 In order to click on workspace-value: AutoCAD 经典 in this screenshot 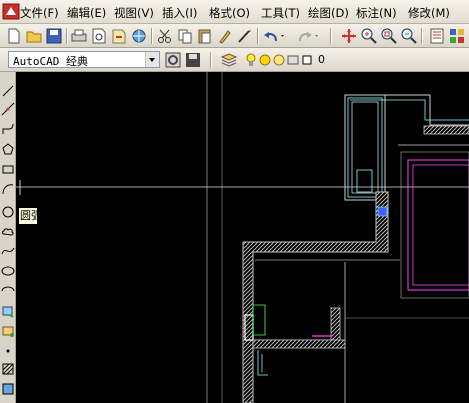, I will do `click(50, 61)`.